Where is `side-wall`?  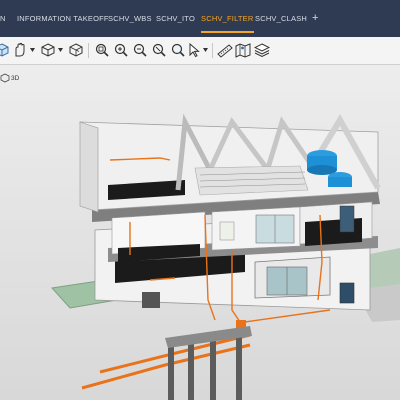 side-wall is located at coordinates (89, 167).